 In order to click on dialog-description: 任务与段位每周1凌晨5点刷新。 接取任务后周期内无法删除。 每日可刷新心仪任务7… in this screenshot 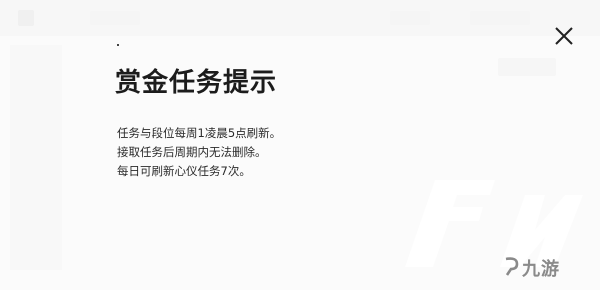, I will do `click(199, 152)`.